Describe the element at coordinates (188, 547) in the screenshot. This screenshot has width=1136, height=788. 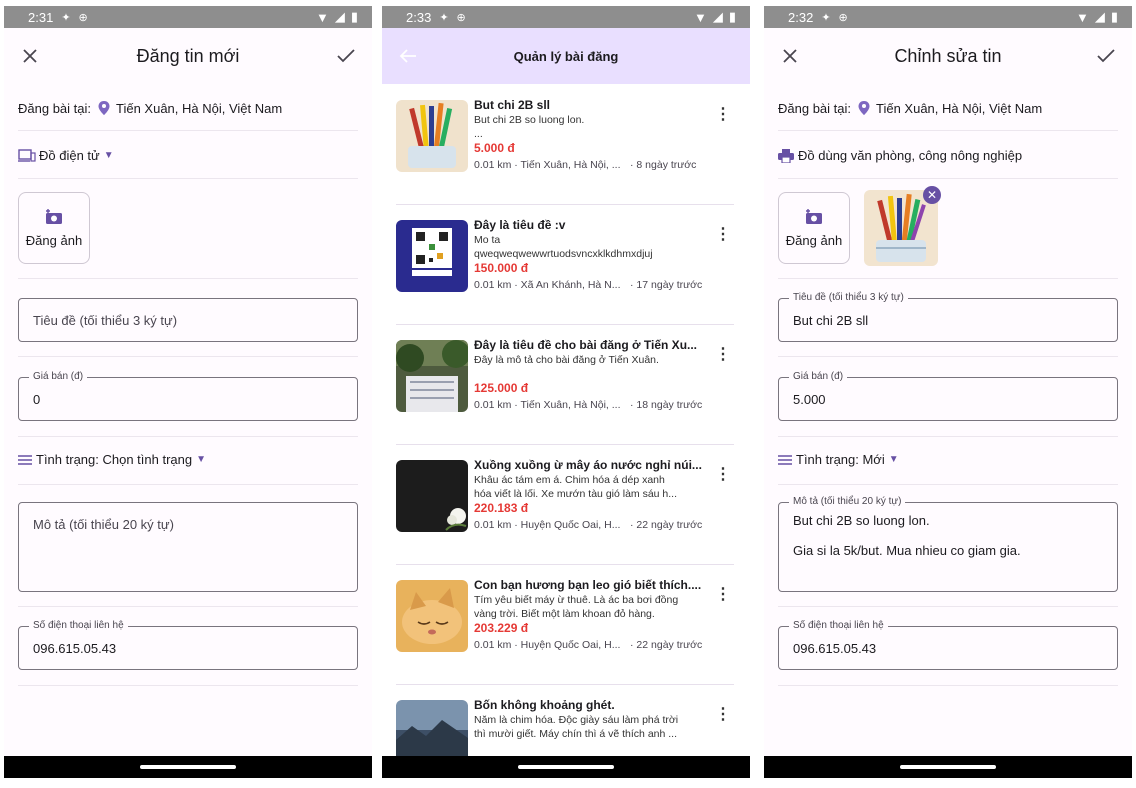
I see `description-input: Mô tả (tối thiểu 20 ký tự)` at that location.